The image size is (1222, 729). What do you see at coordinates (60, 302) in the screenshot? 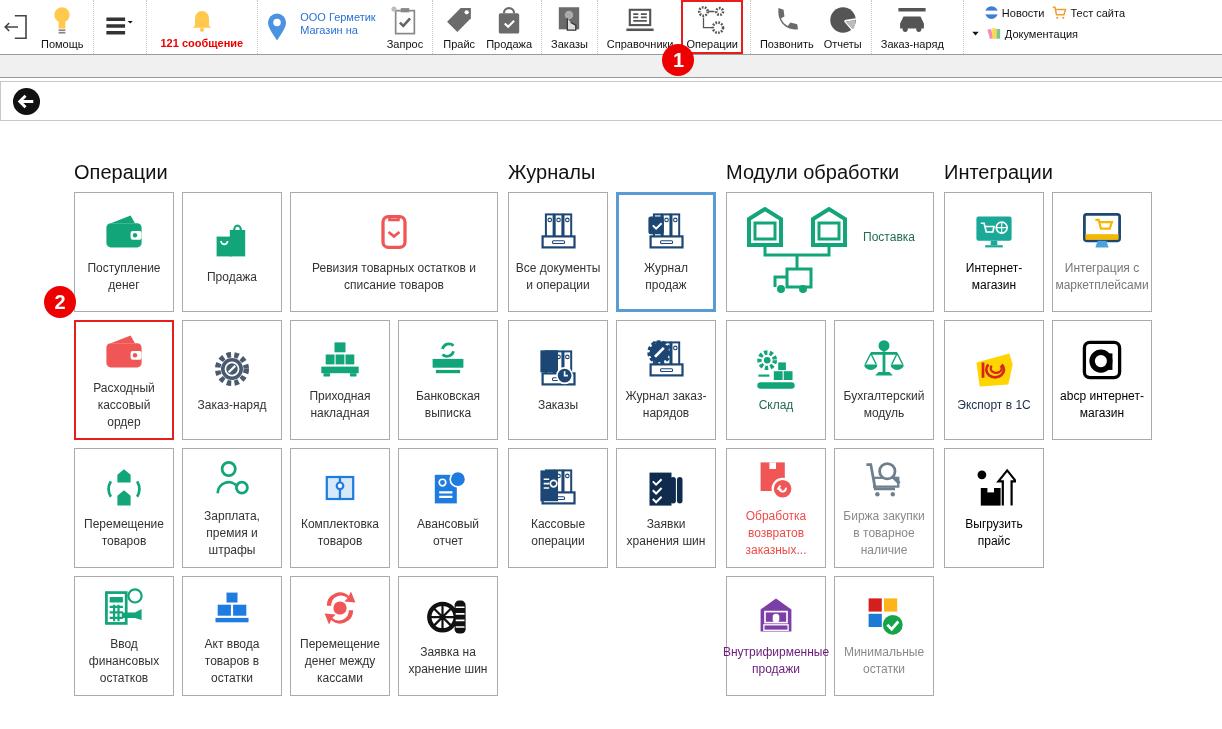
I see `step-marker: 2` at bounding box center [60, 302].